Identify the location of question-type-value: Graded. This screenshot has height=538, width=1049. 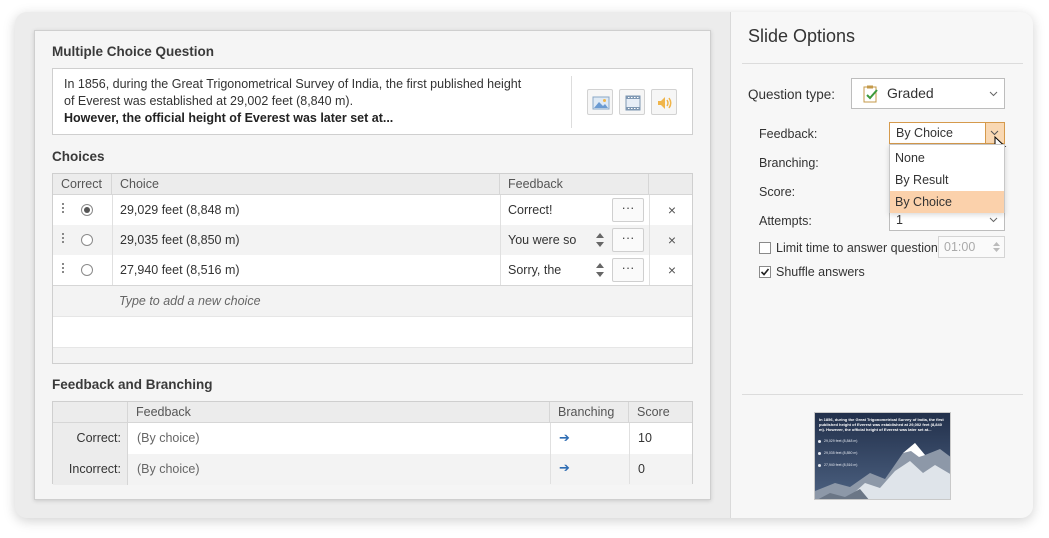
(910, 93).